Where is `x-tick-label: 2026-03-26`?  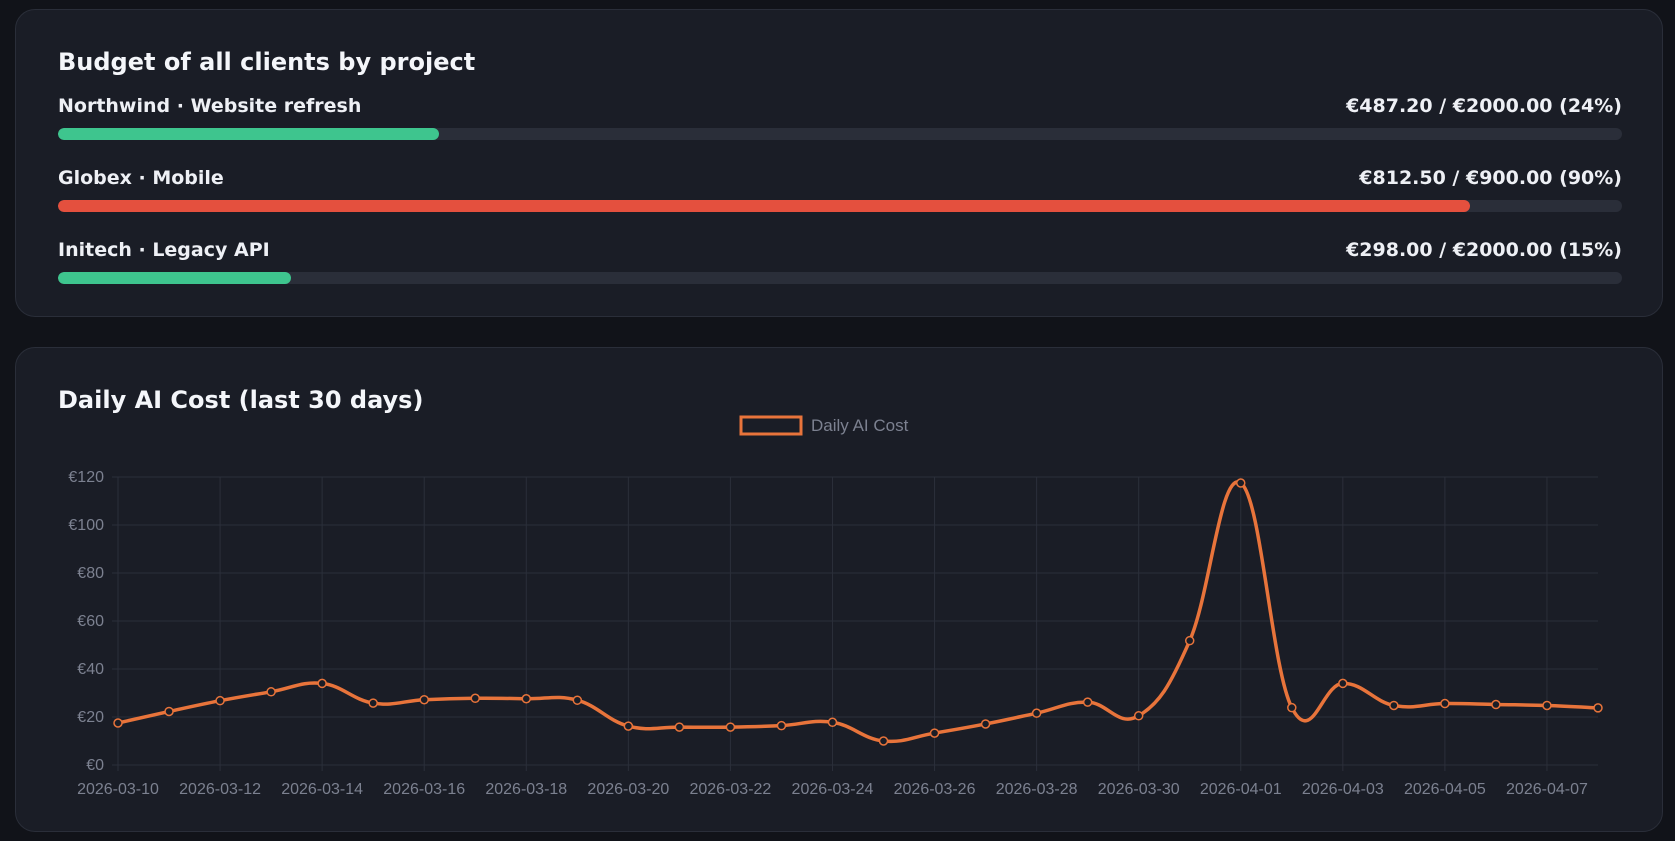
x-tick-label: 2026-03-26 is located at coordinates (935, 789).